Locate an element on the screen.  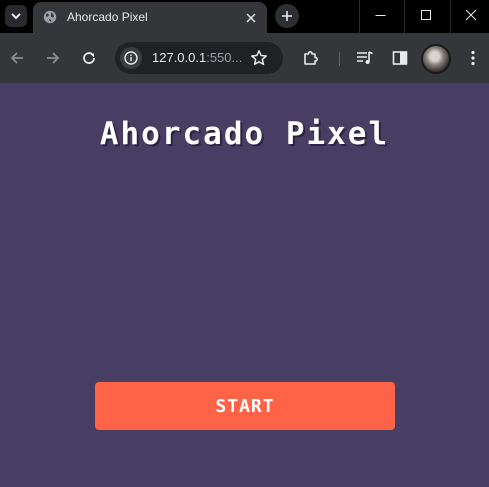
url-host: 127.0.0.1 is located at coordinates (179, 57).